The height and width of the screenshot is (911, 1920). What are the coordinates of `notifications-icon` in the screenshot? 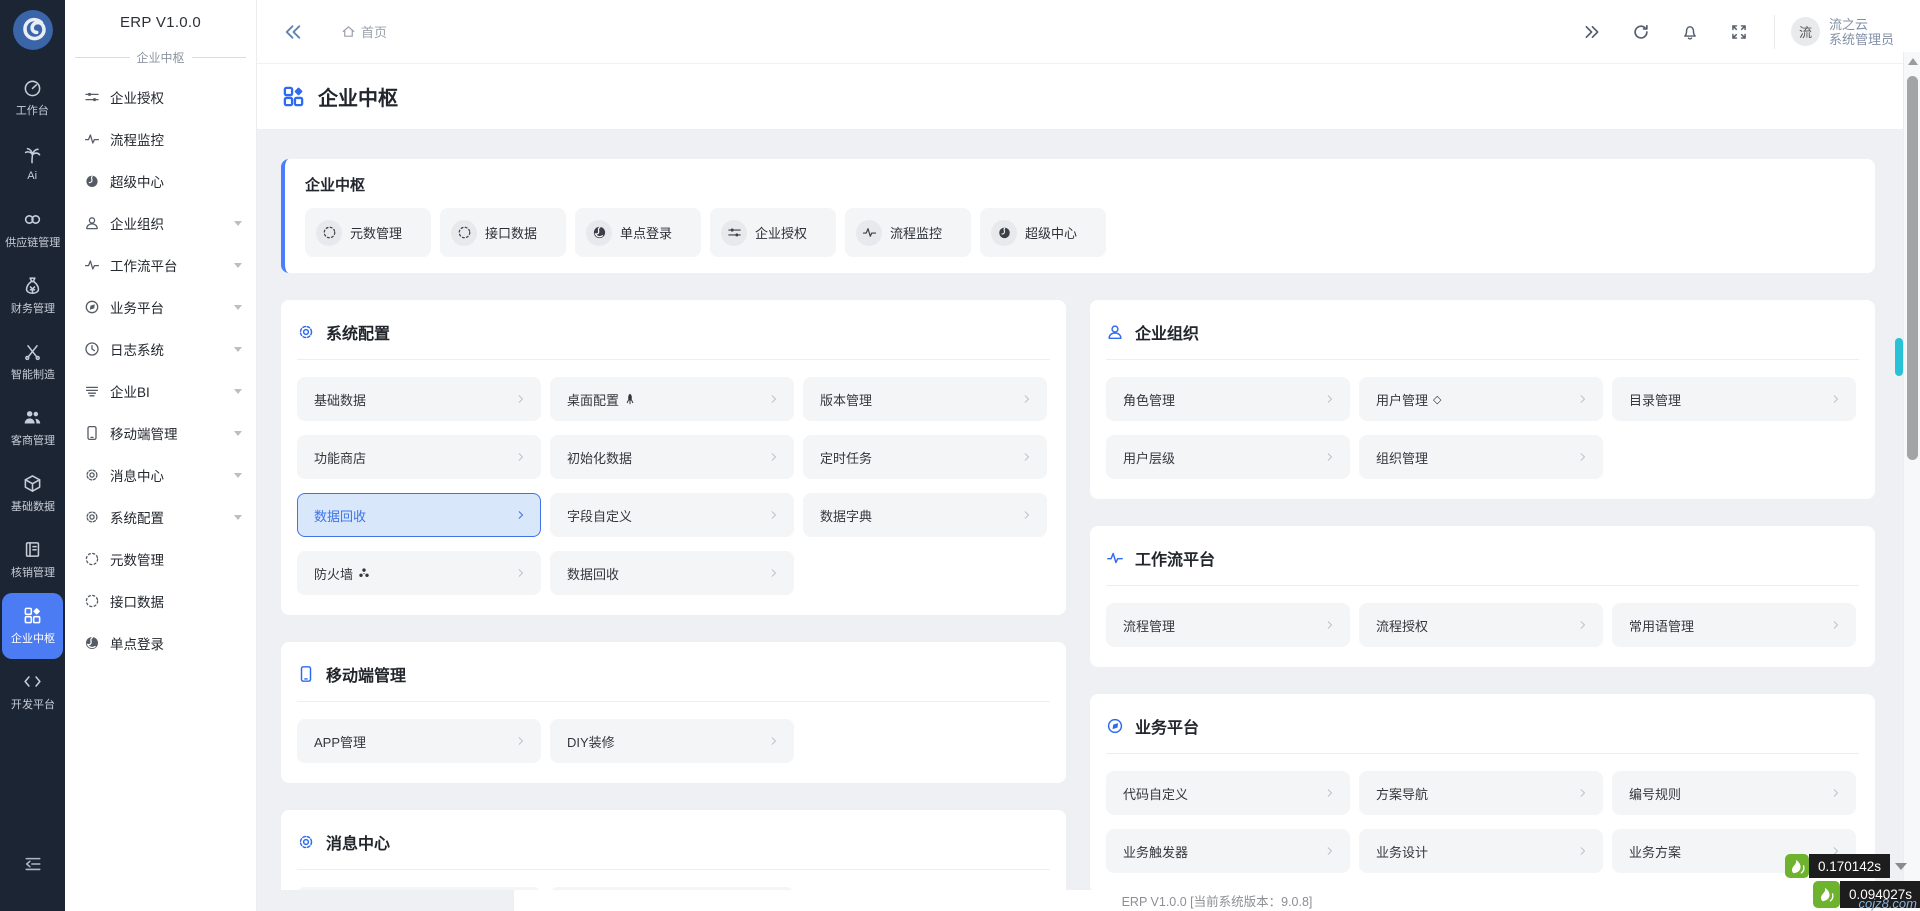 It's located at (1690, 32).